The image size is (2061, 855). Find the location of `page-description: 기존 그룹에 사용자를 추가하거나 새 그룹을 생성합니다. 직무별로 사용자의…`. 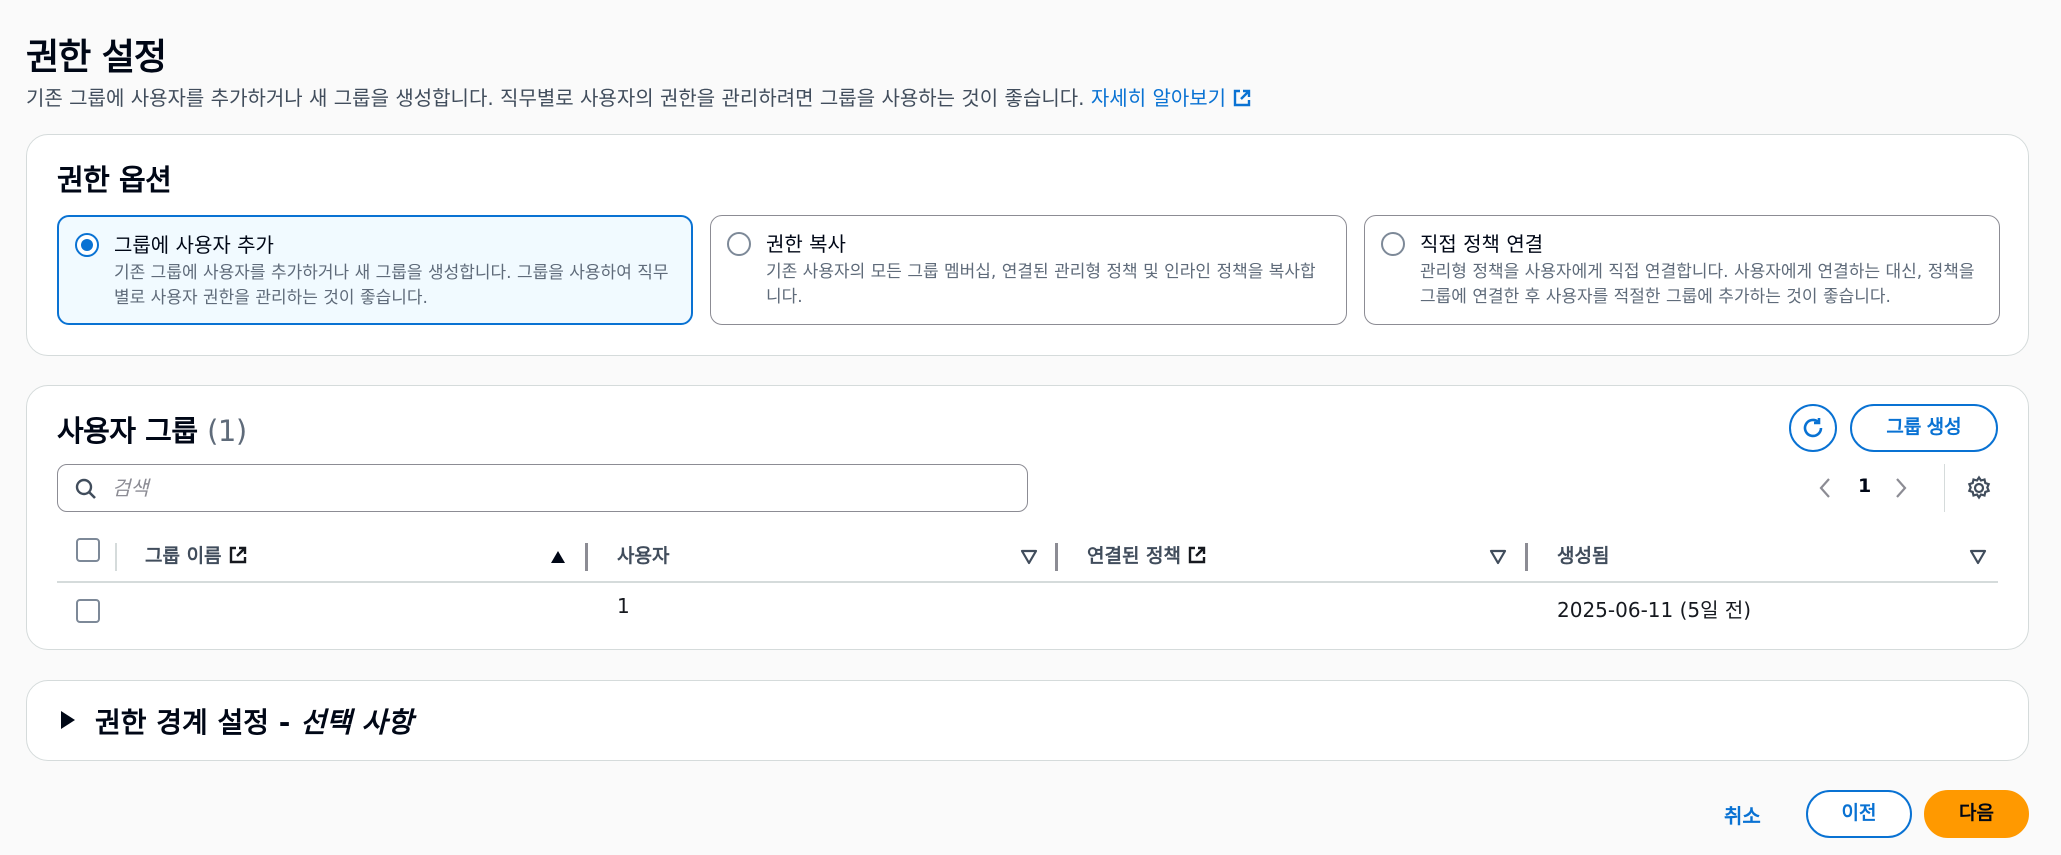

page-description: 기존 그룹에 사용자를 추가하거나 새 그룹을 생성합니다. 직무별로 사용자의… is located at coordinates (639, 97).